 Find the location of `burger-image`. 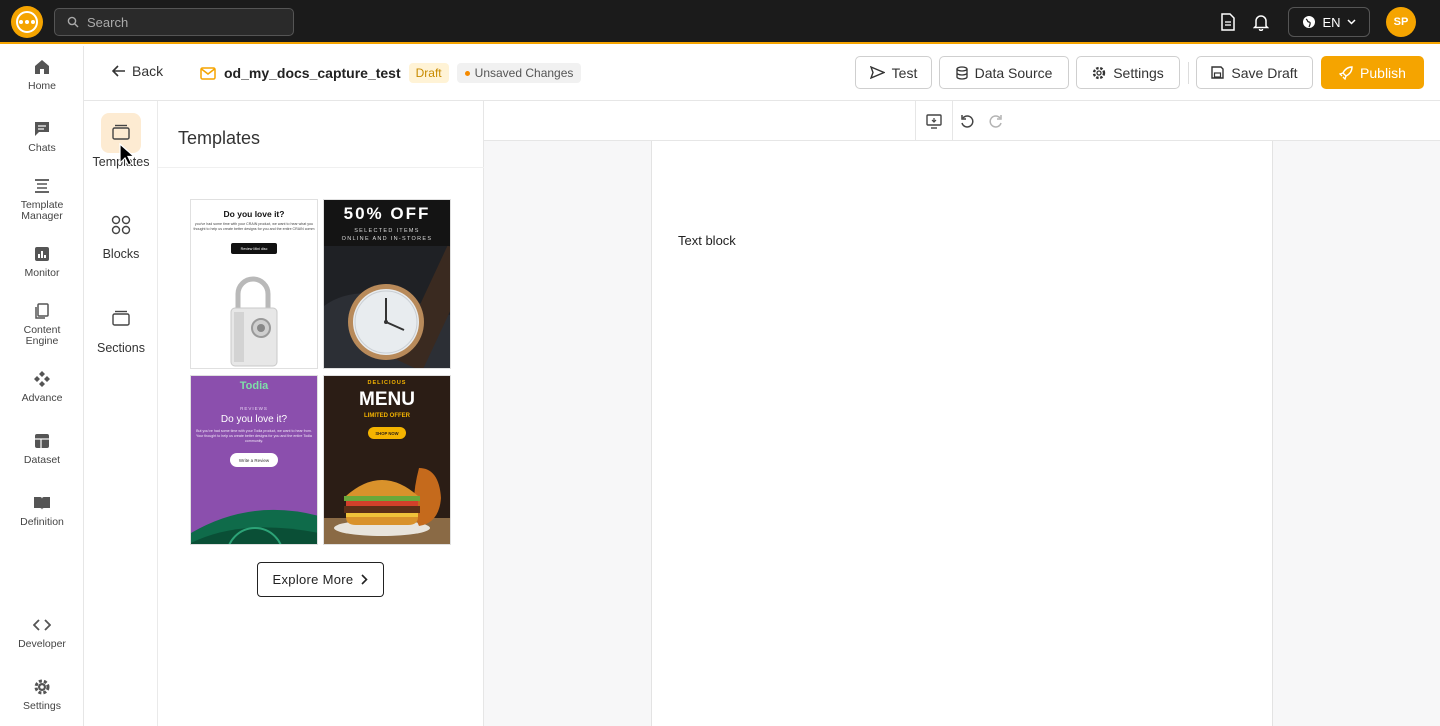

burger-image is located at coordinates (387, 506).